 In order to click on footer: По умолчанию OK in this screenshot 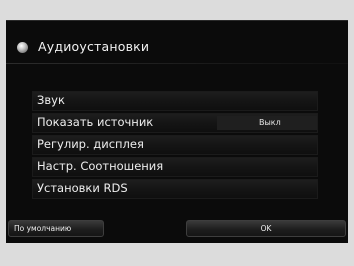, I will do `click(177, 230)`.